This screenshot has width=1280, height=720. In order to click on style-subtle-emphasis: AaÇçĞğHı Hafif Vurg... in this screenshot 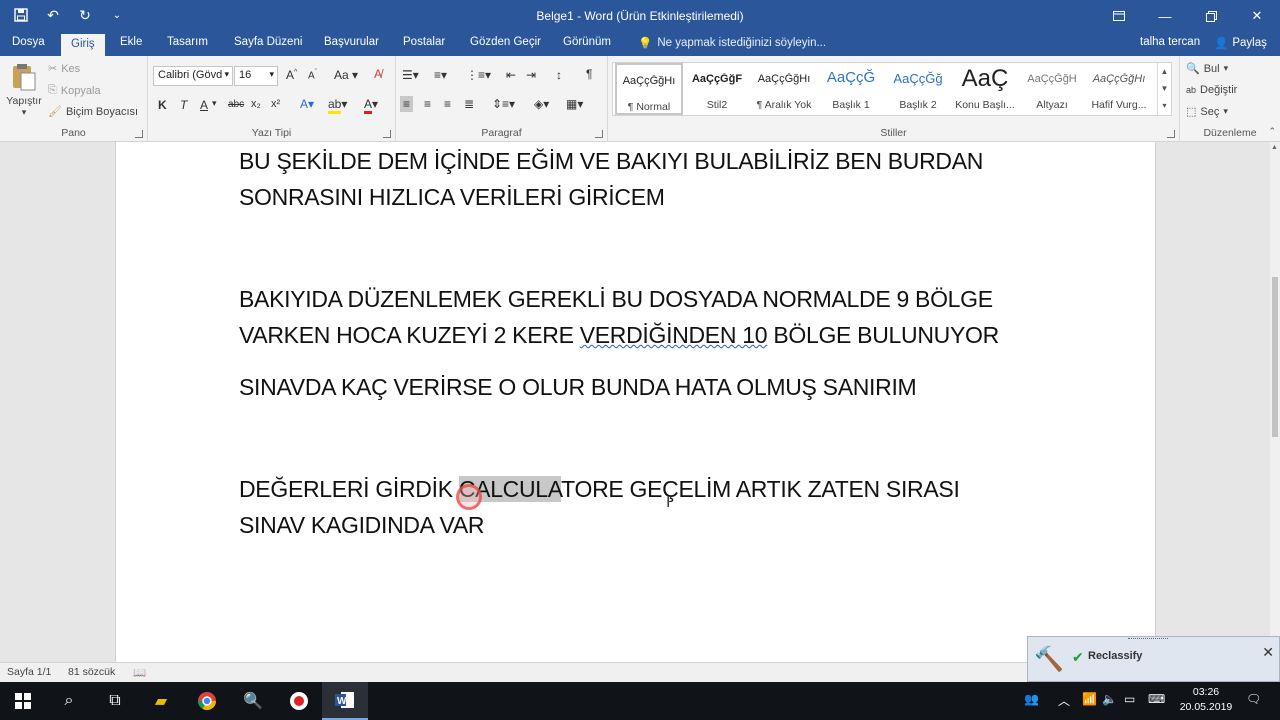, I will do `click(1119, 89)`.